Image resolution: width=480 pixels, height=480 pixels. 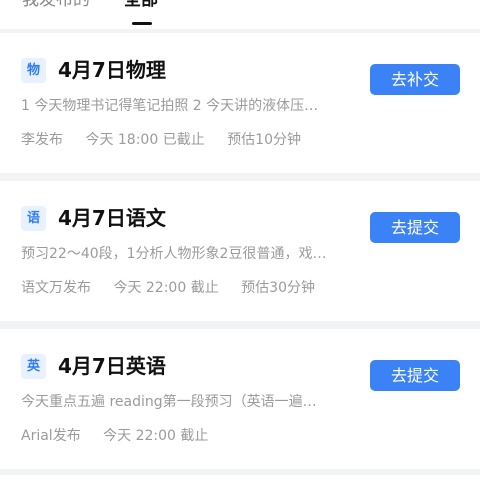 I want to click on tab-all: 全部, so click(x=141, y=6).